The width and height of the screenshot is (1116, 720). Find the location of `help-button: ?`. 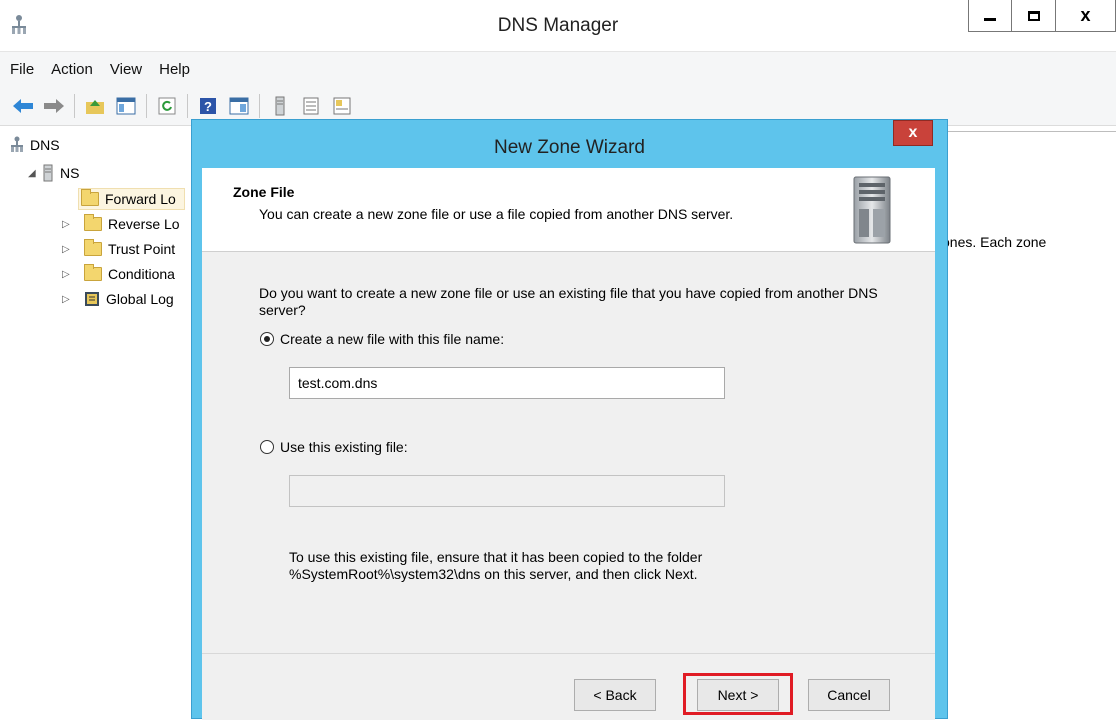

help-button: ? is located at coordinates (208, 106).